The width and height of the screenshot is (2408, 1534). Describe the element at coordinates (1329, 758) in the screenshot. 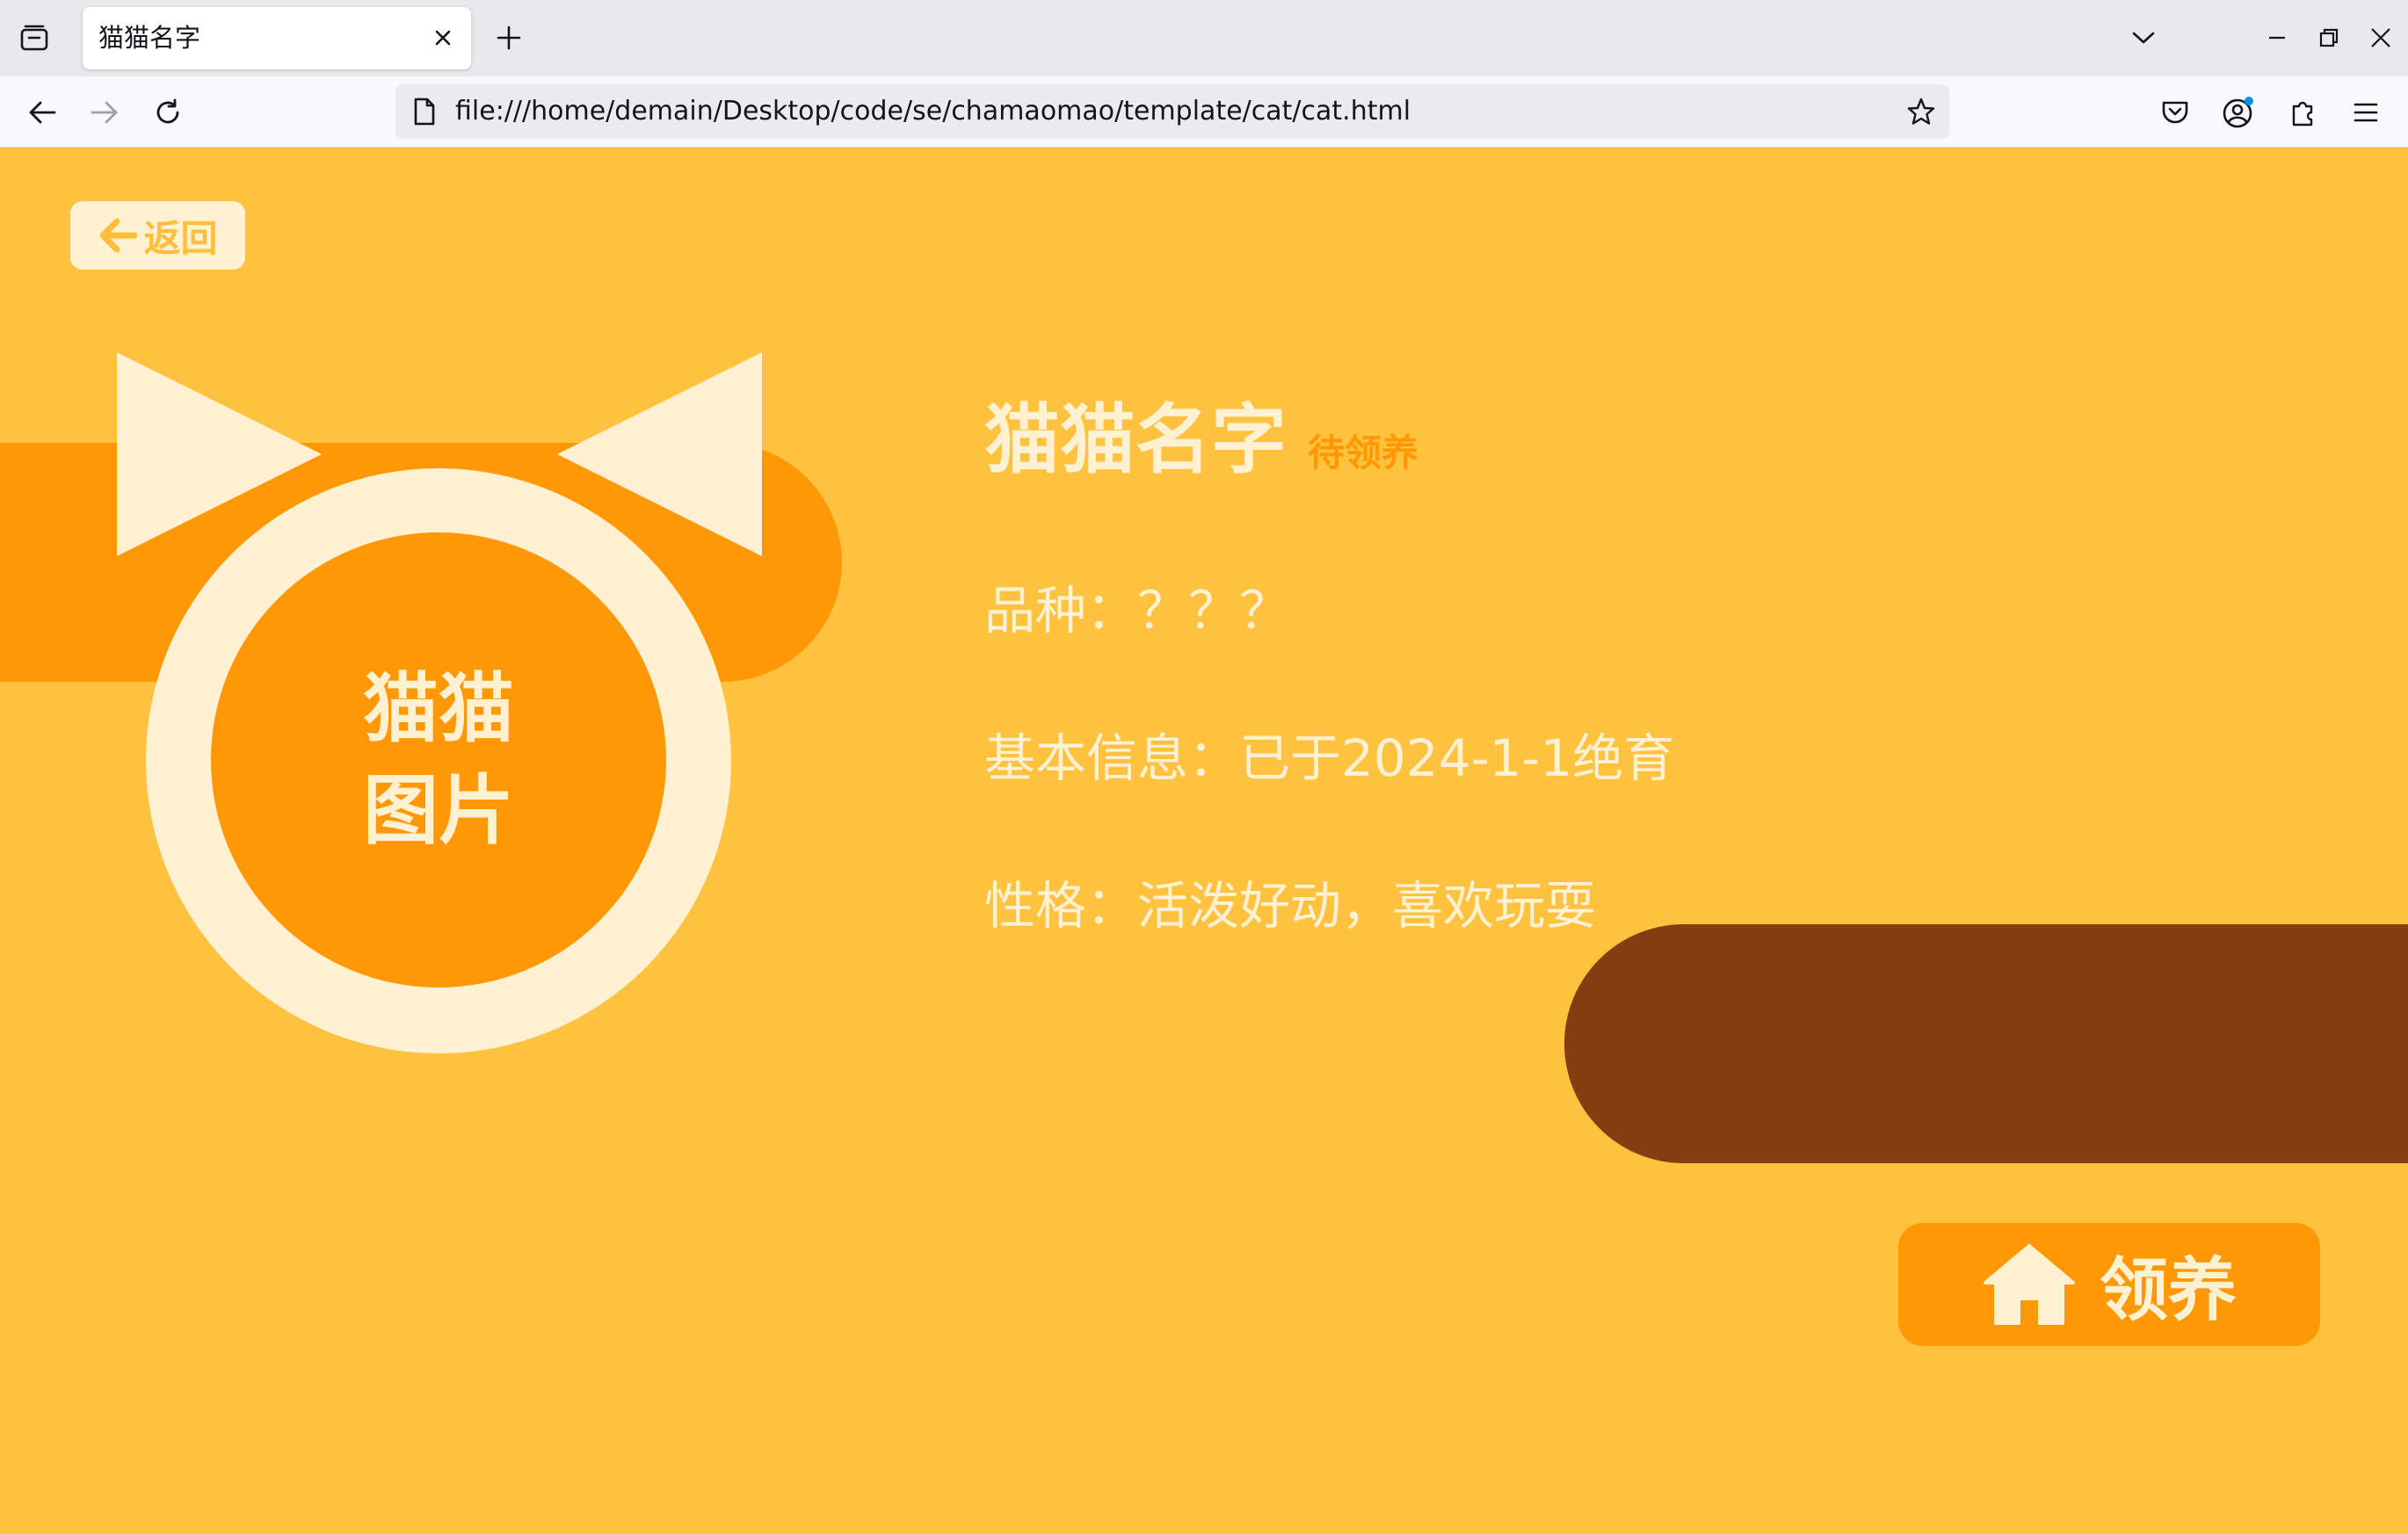

I see `cat-basic-info: 基本信息：已于2024-1-1绝育` at that location.